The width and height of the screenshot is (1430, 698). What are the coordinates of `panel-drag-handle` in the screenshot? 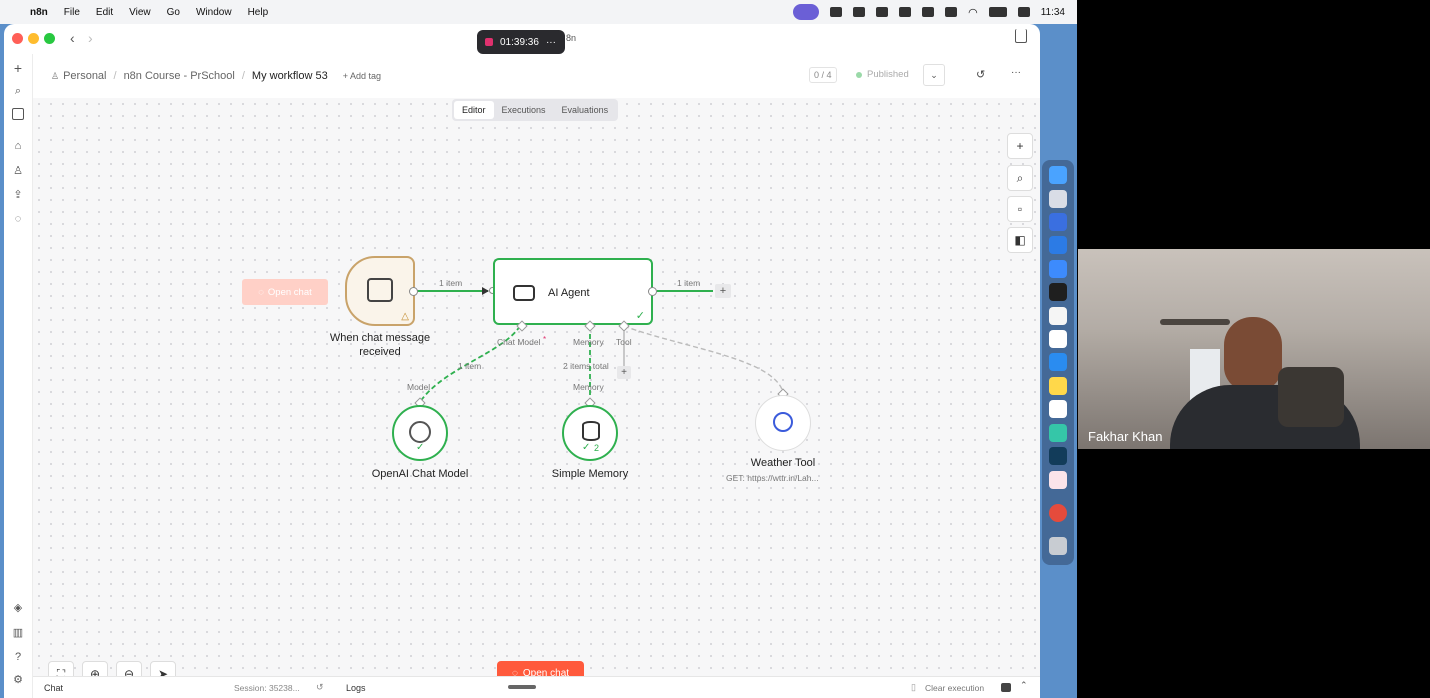 It's located at (522, 687).